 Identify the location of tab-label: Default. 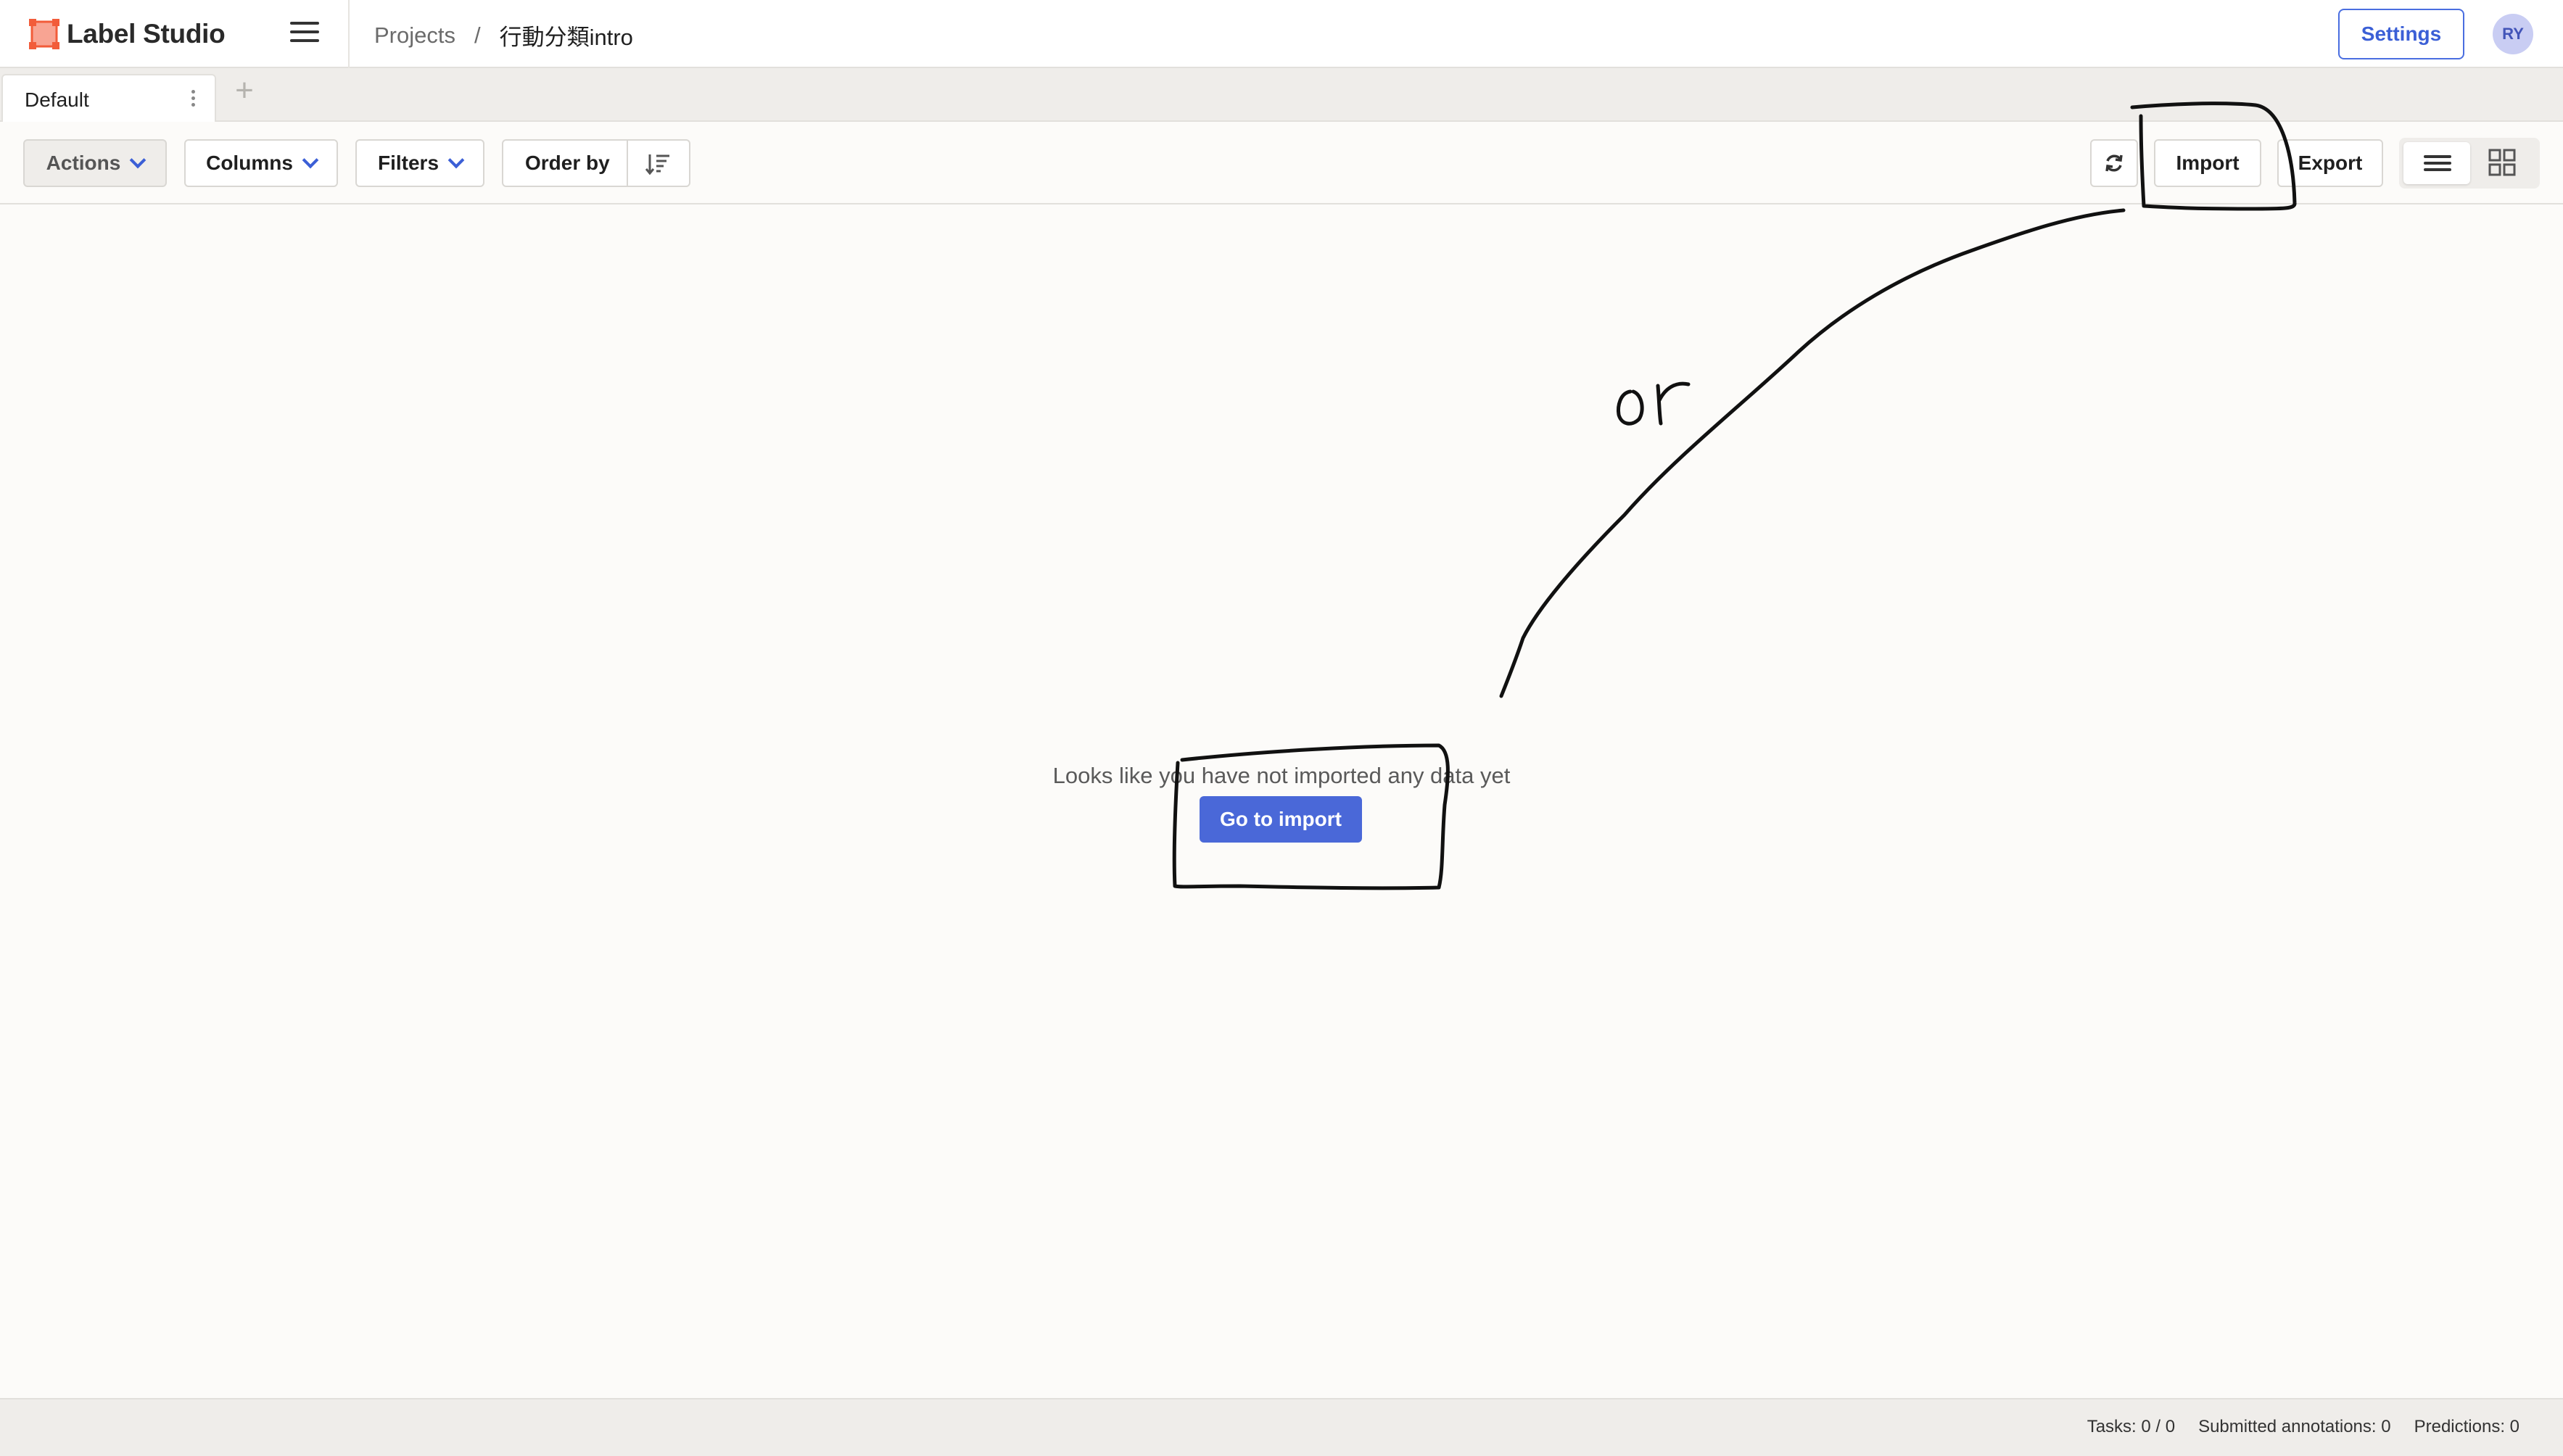
(57, 99).